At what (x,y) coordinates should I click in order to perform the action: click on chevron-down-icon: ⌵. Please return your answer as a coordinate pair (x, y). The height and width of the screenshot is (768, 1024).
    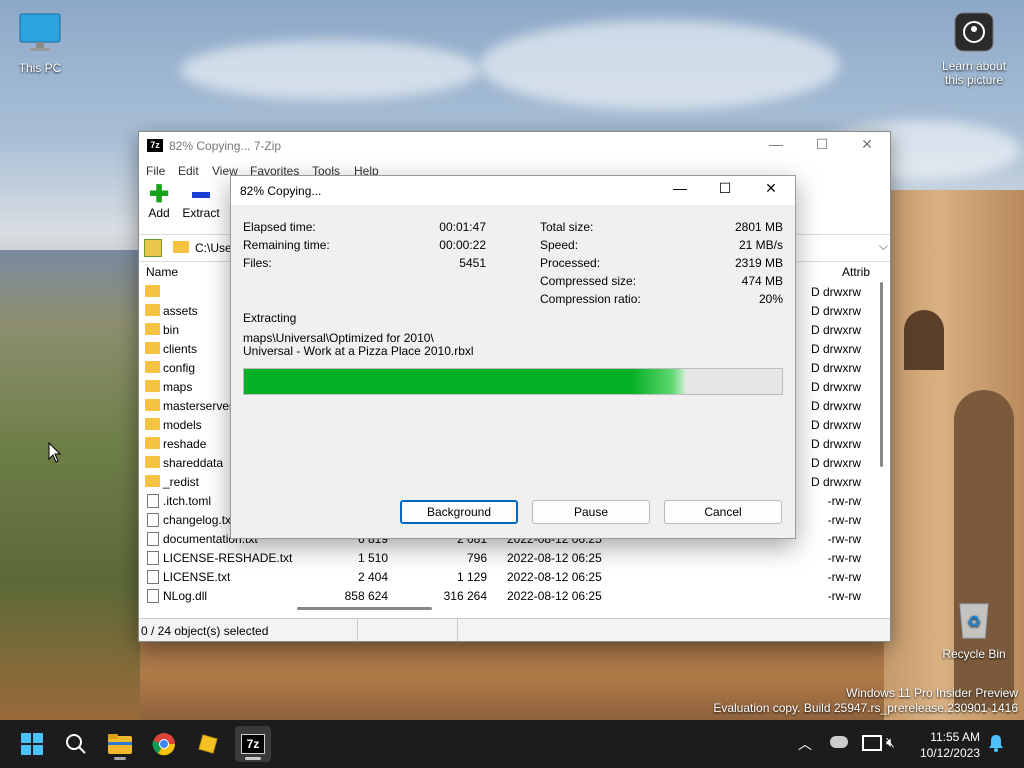
    Looking at the image, I should click on (883, 246).